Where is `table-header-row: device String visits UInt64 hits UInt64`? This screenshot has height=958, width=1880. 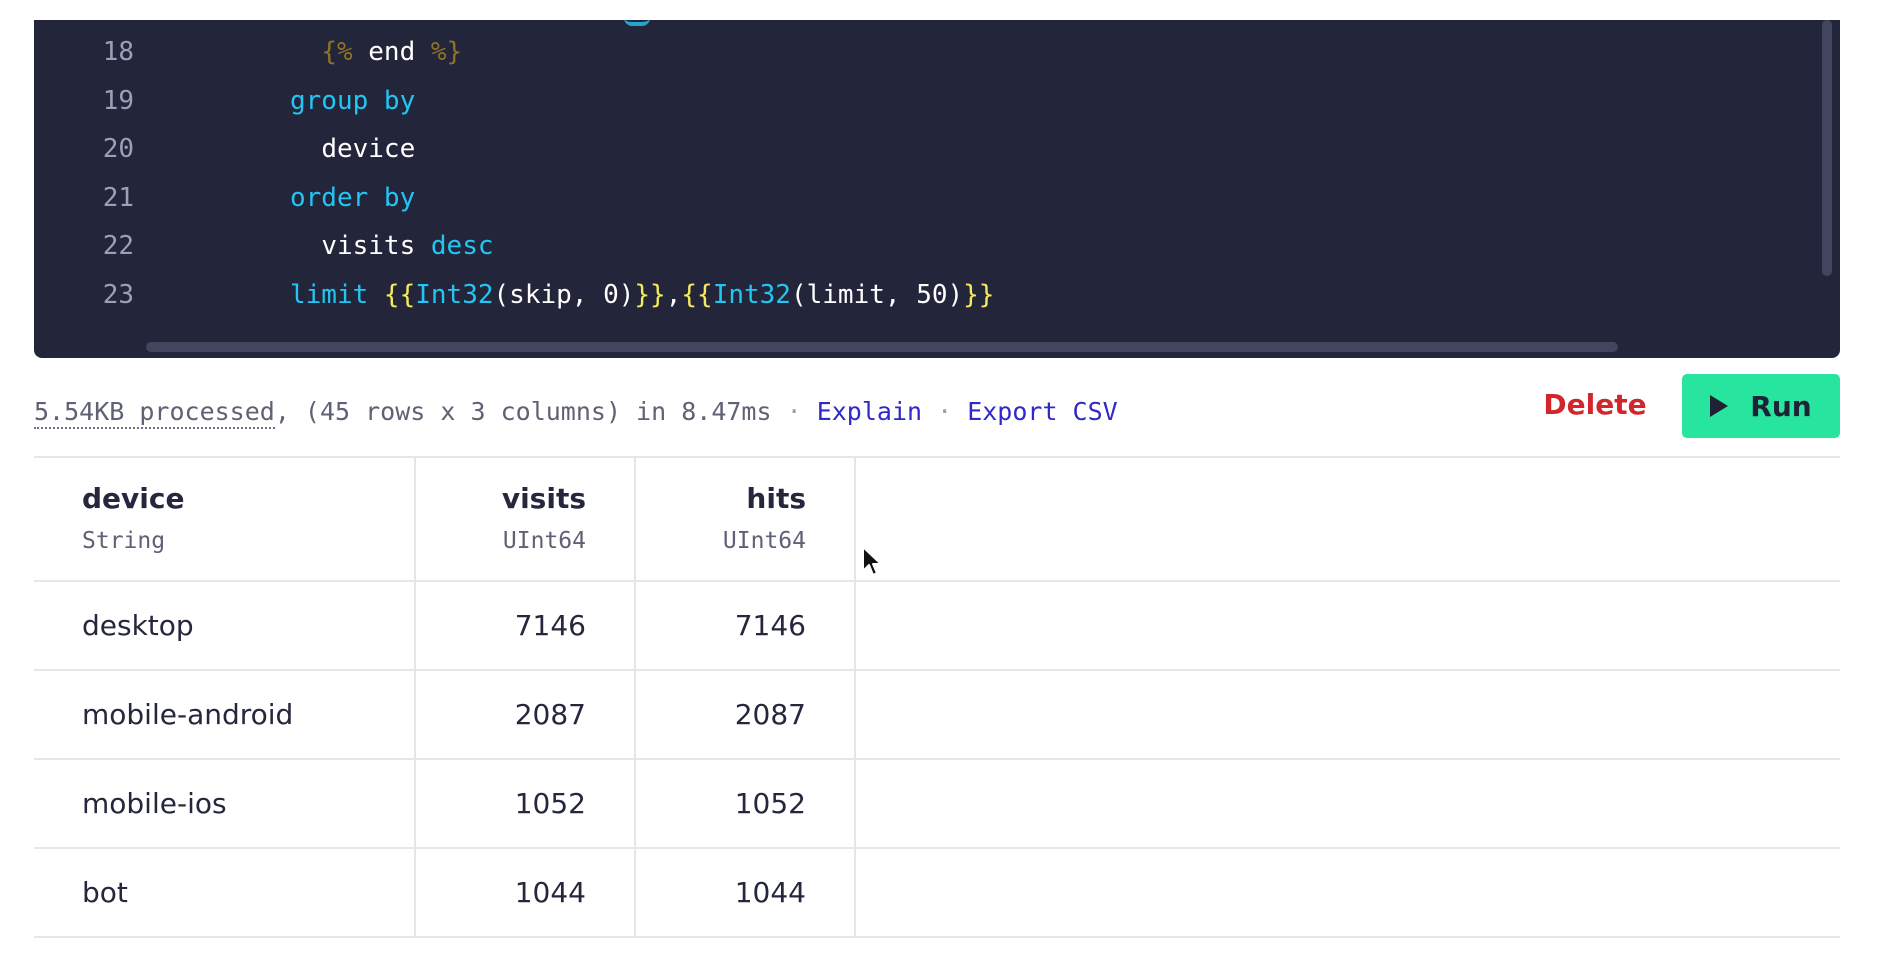 table-header-row: device String visits UInt64 hits UInt64 is located at coordinates (937, 519).